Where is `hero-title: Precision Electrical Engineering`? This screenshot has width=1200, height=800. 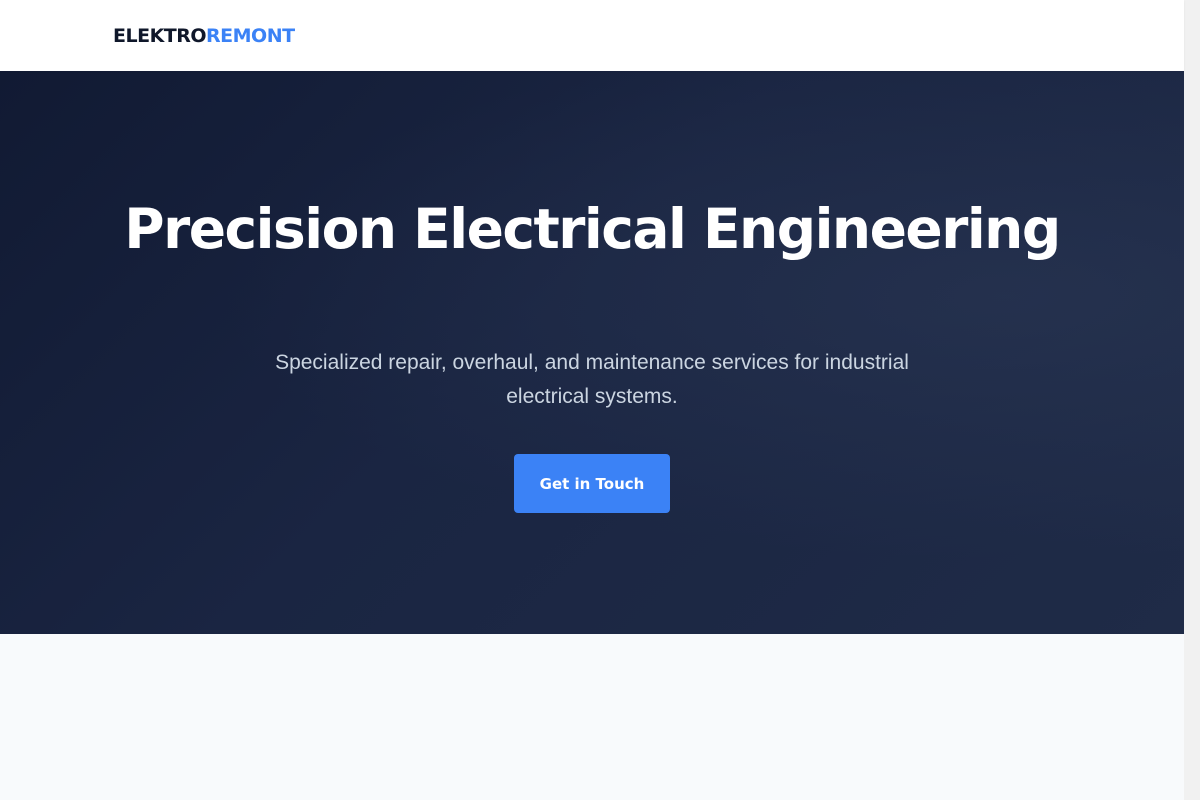 hero-title: Precision Electrical Engineering is located at coordinates (592, 229).